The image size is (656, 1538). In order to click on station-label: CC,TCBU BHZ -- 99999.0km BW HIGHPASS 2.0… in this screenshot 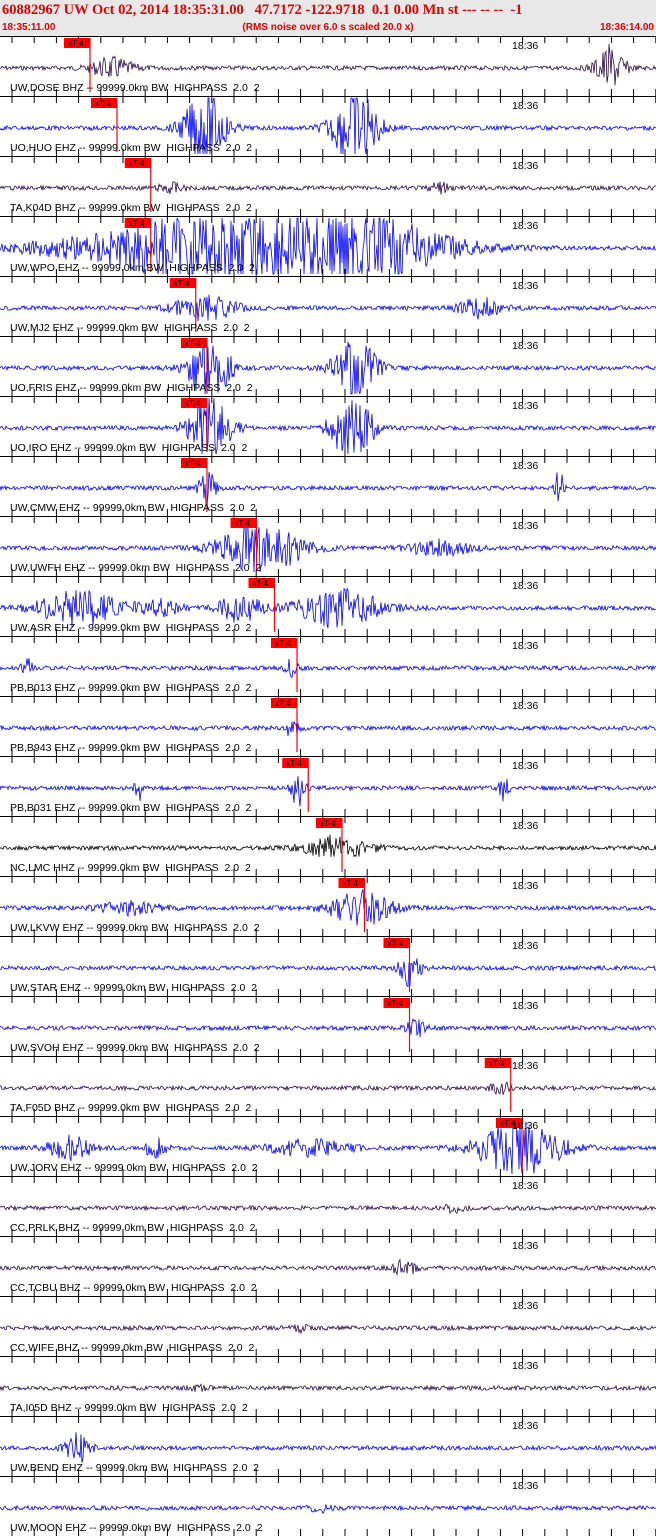, I will do `click(133, 1288)`.